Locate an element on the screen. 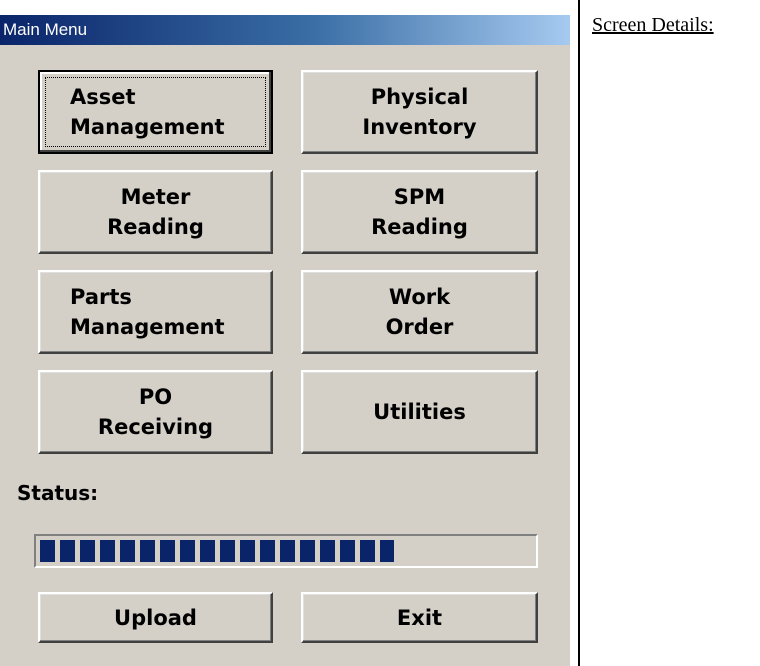  po-receiving-label: PO Receiving is located at coordinates (155, 412).